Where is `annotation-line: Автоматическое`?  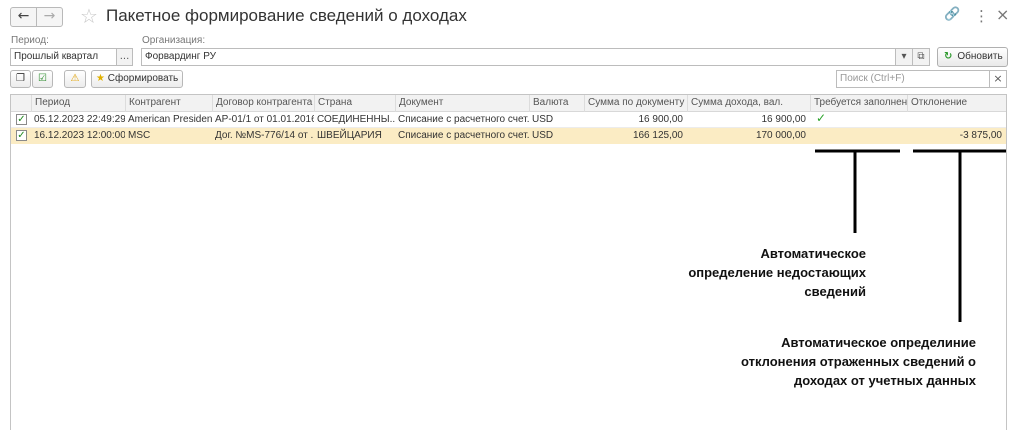 annotation-line: Автоматическое is located at coordinates (813, 253).